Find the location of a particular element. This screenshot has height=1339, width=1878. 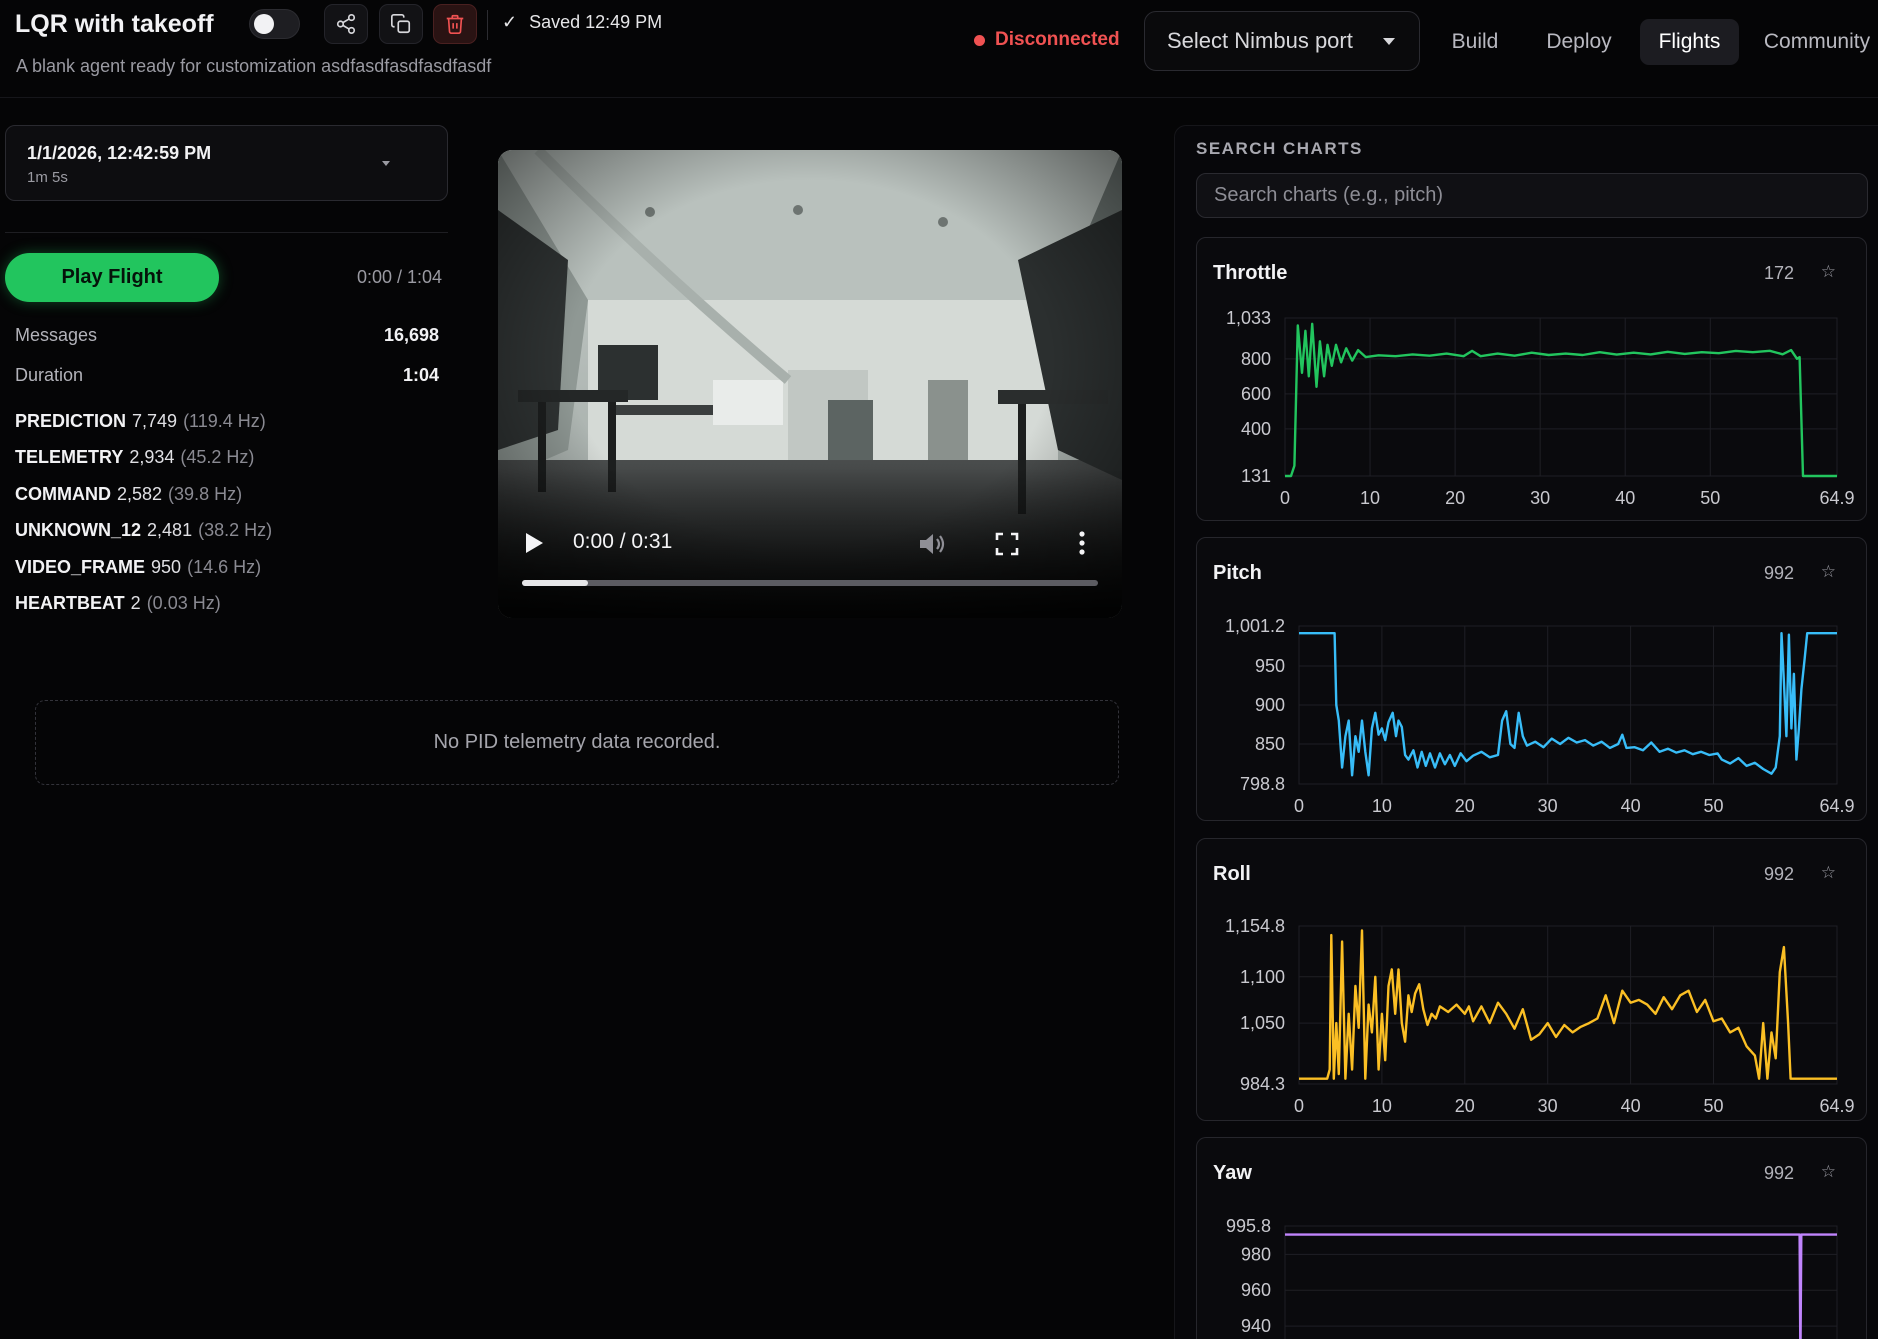

trash-icon is located at coordinates (455, 24).